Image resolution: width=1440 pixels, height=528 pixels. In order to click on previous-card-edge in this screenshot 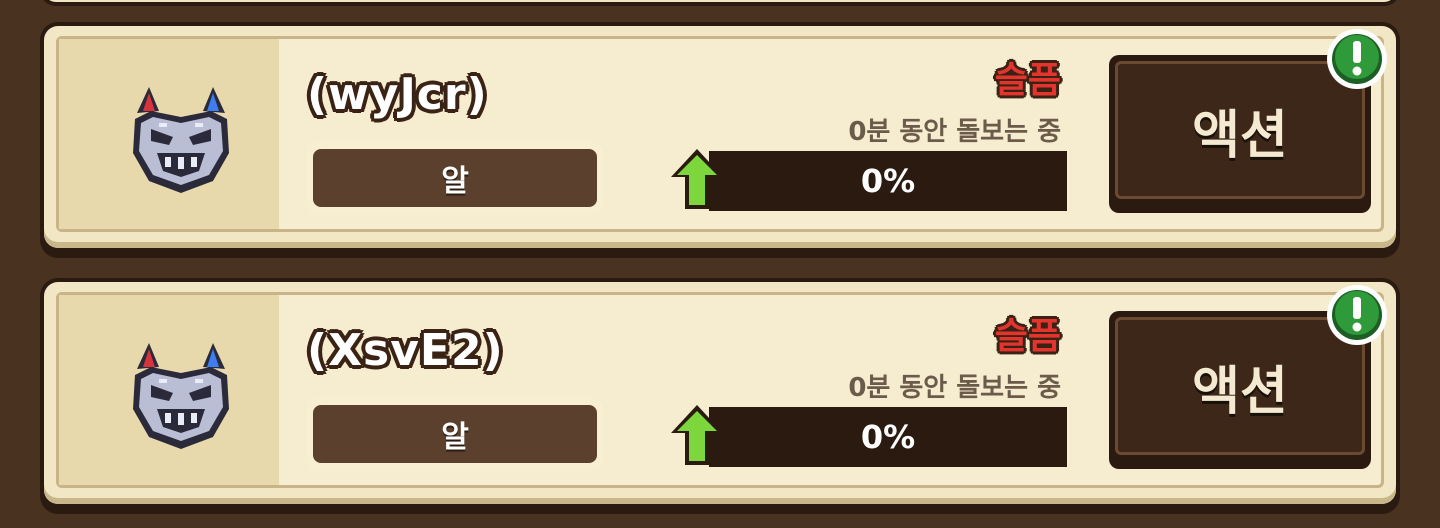, I will do `click(720, 3)`.